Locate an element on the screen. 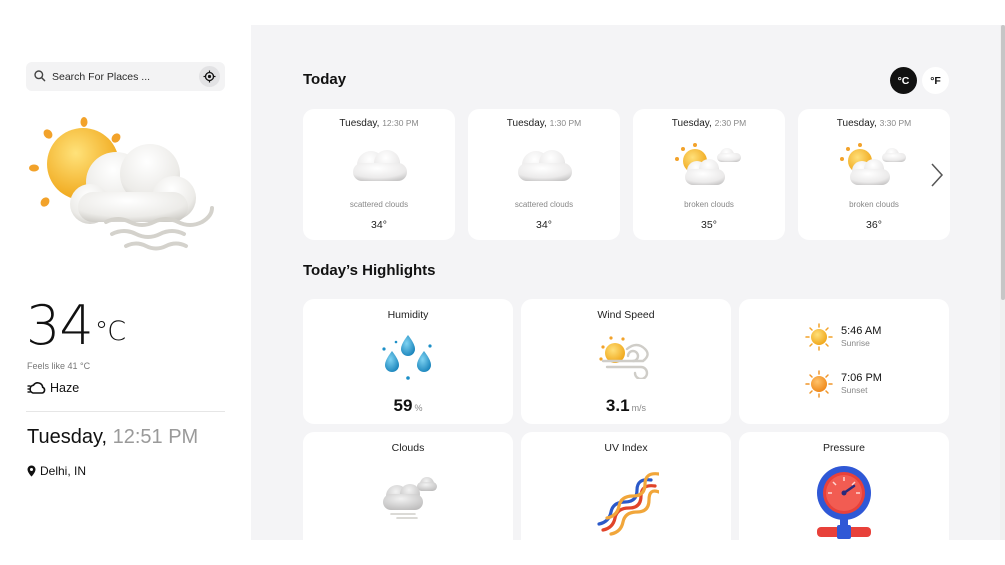 This screenshot has width=1005, height=565. humidity-number: 59 is located at coordinates (403, 405).